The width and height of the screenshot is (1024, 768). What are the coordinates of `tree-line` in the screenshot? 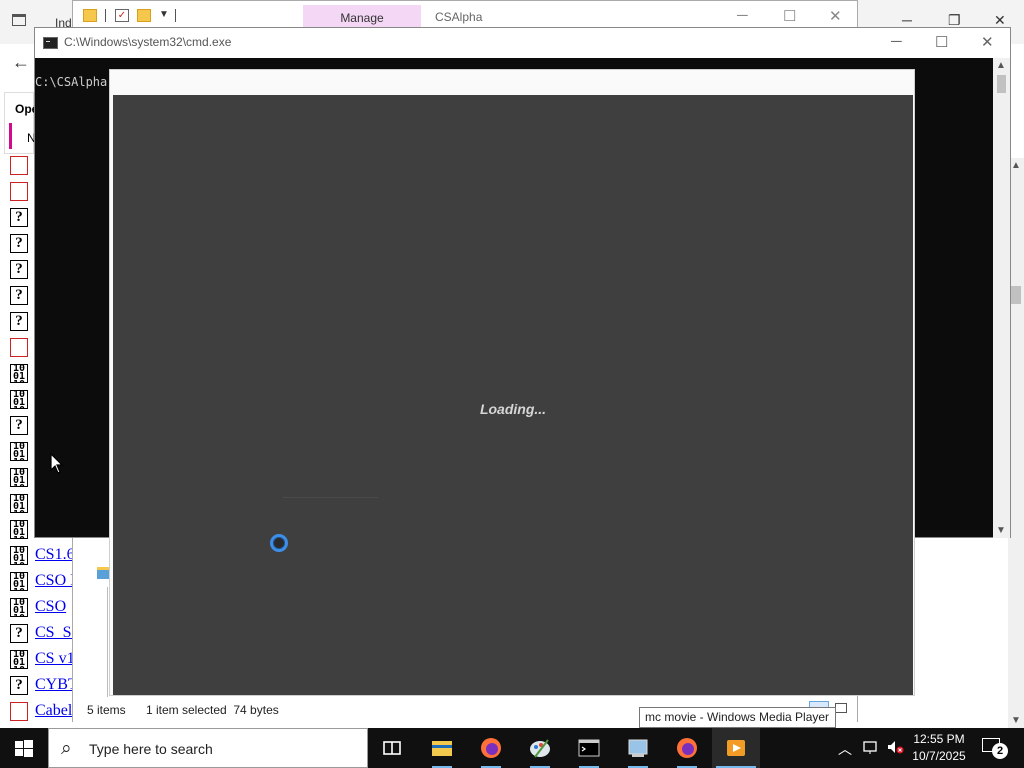 It's located at (107, 642).